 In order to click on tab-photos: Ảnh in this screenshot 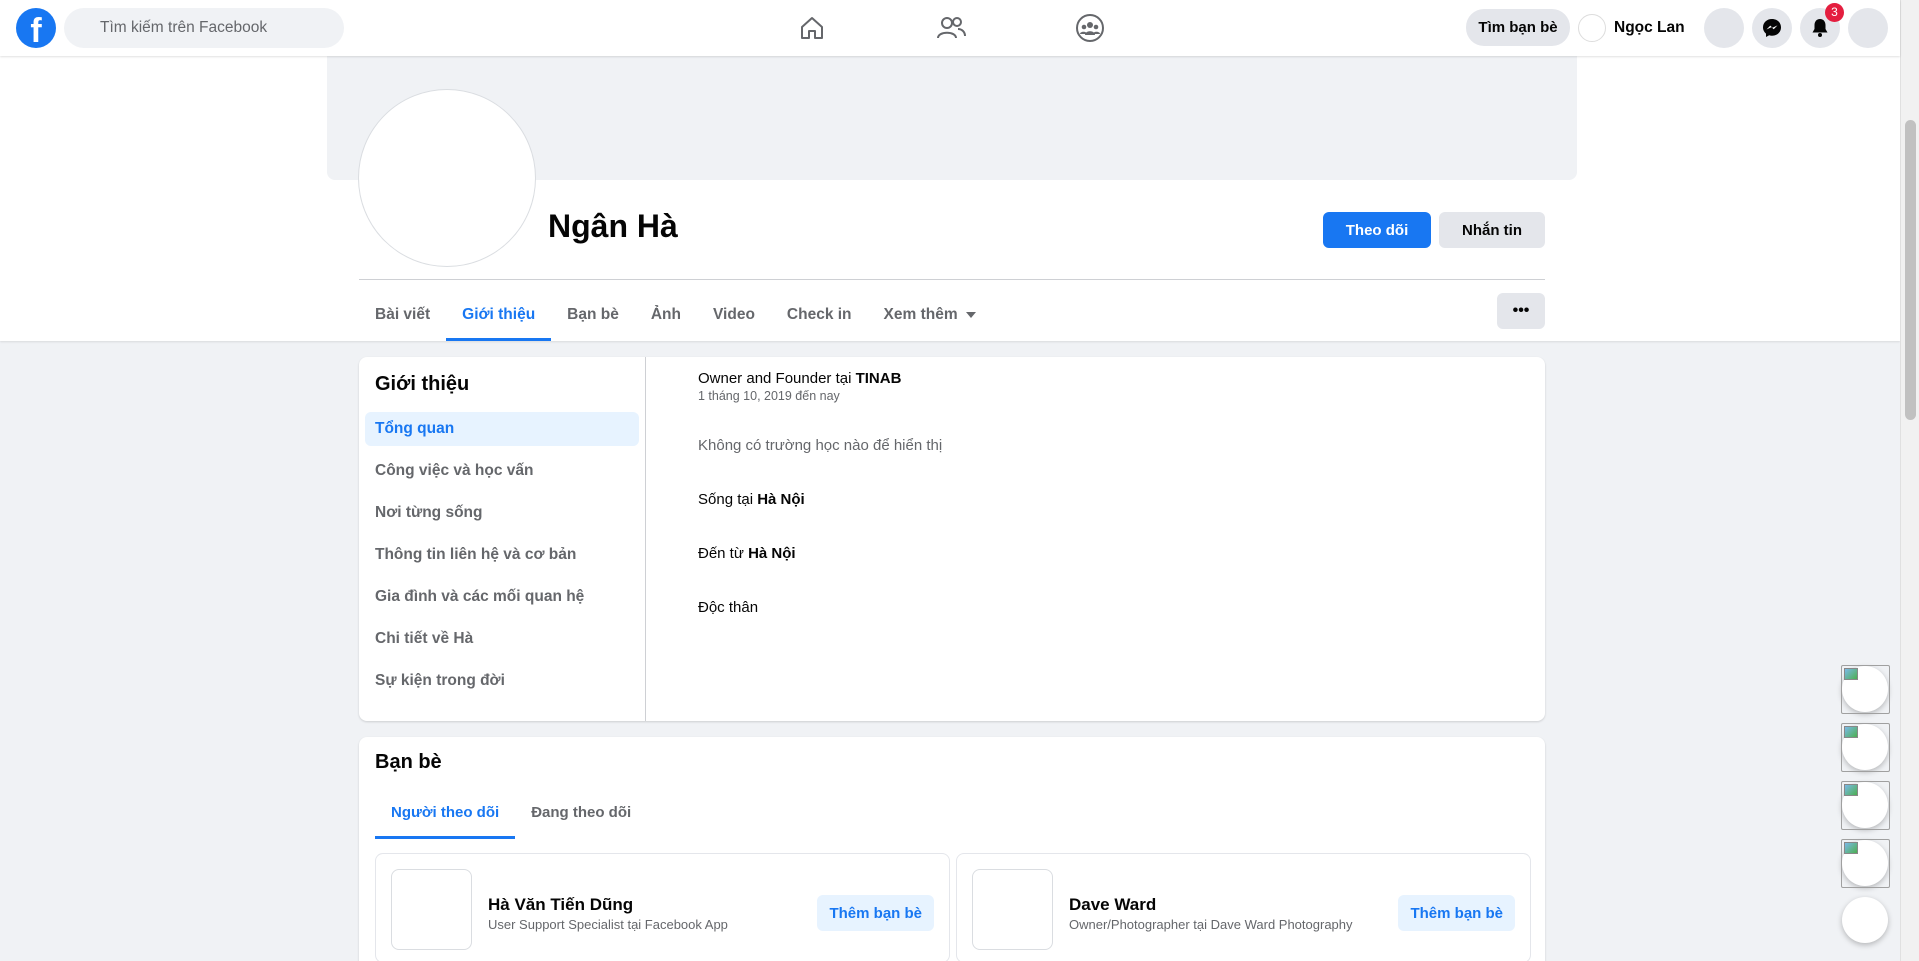, I will do `click(666, 314)`.